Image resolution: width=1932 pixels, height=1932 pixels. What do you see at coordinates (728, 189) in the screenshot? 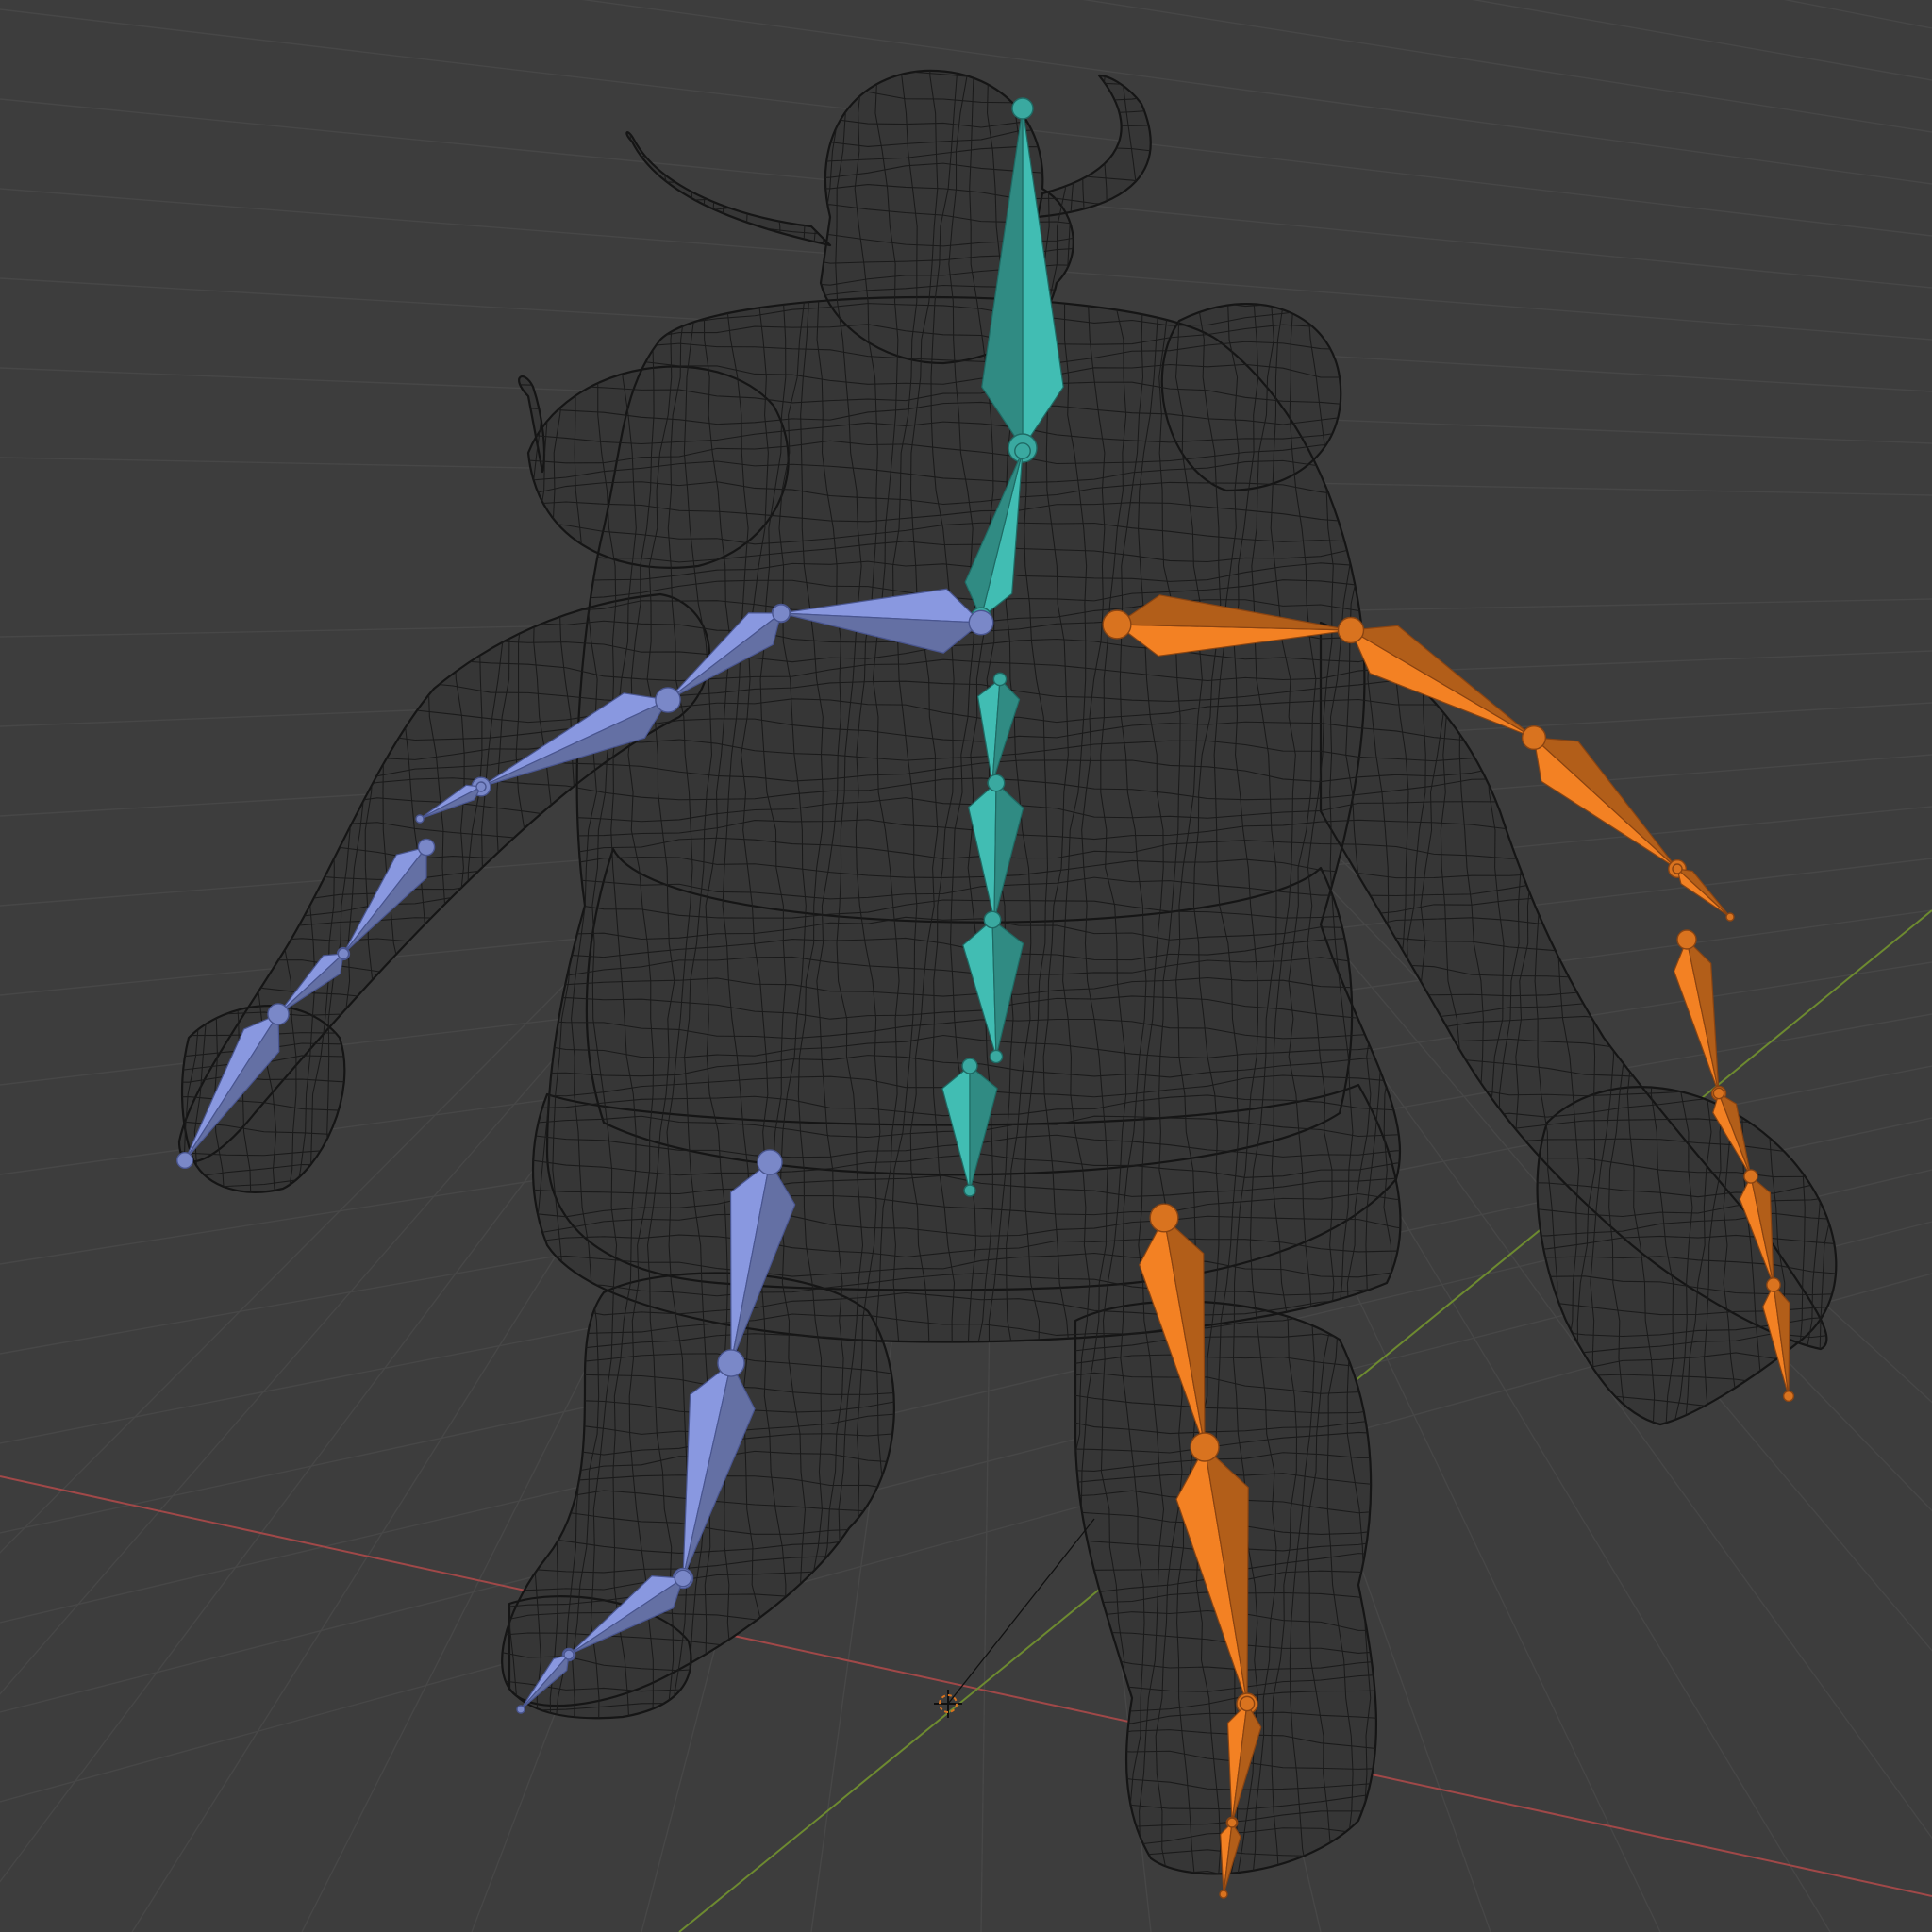
I see `mesh-horn-left` at bounding box center [728, 189].